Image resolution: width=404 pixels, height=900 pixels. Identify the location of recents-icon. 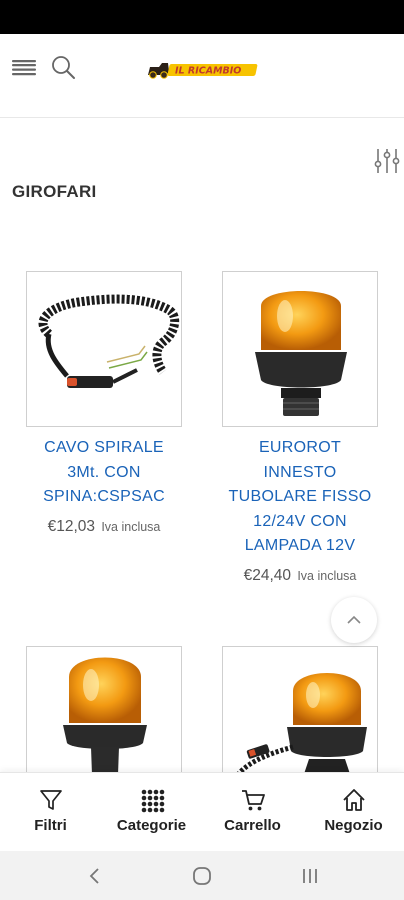
(310, 875).